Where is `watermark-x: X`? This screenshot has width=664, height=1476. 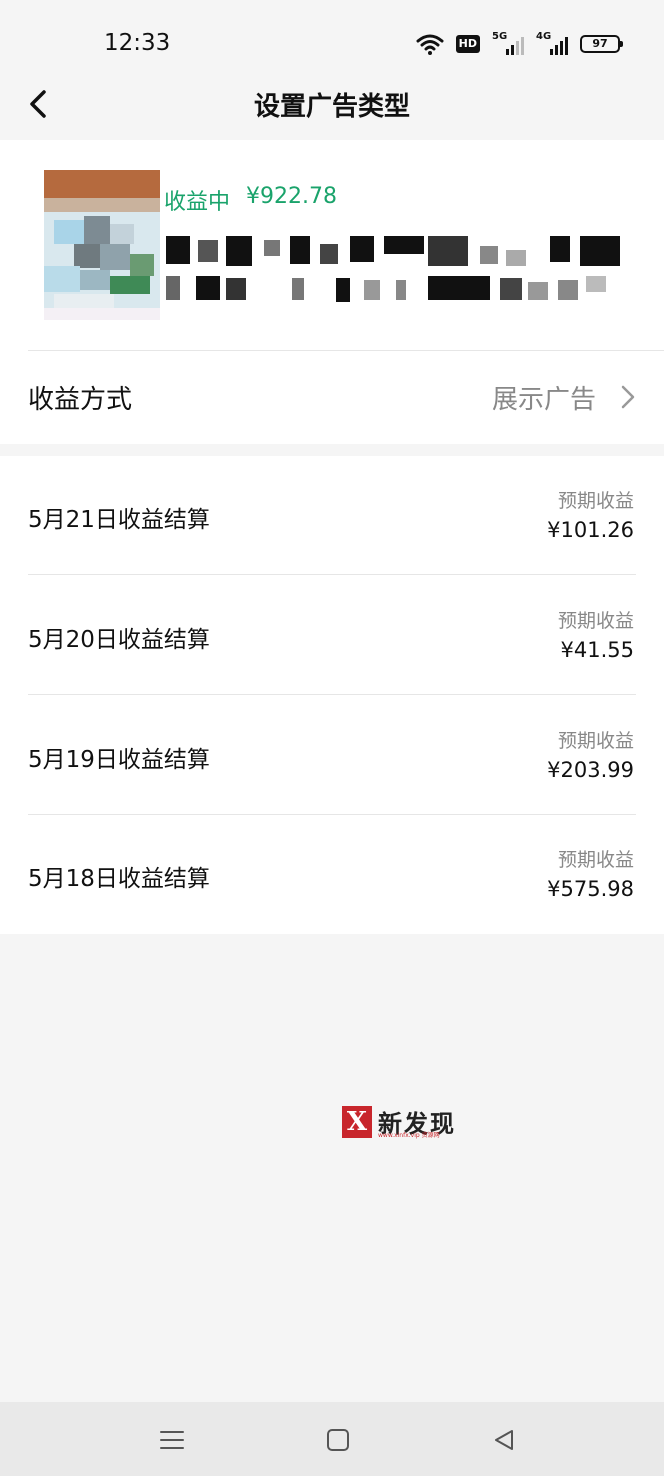 watermark-x: X is located at coordinates (357, 1122).